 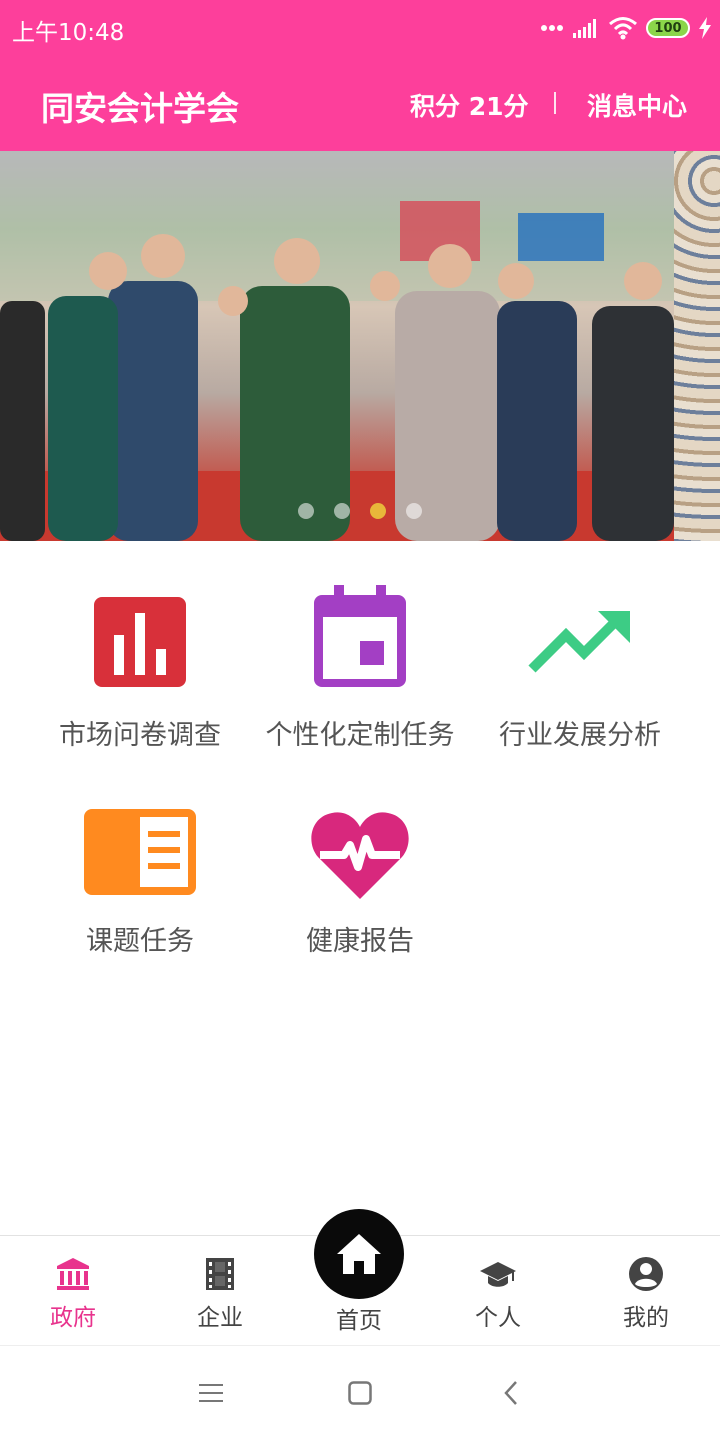 What do you see at coordinates (378, 511) in the screenshot?
I see `carousel-dot-active` at bounding box center [378, 511].